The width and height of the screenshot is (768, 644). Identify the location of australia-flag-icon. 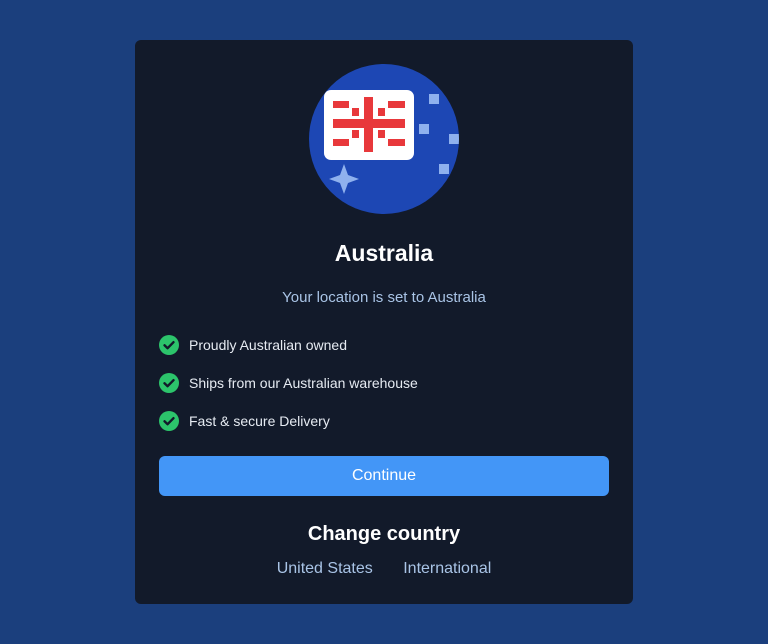
(384, 139).